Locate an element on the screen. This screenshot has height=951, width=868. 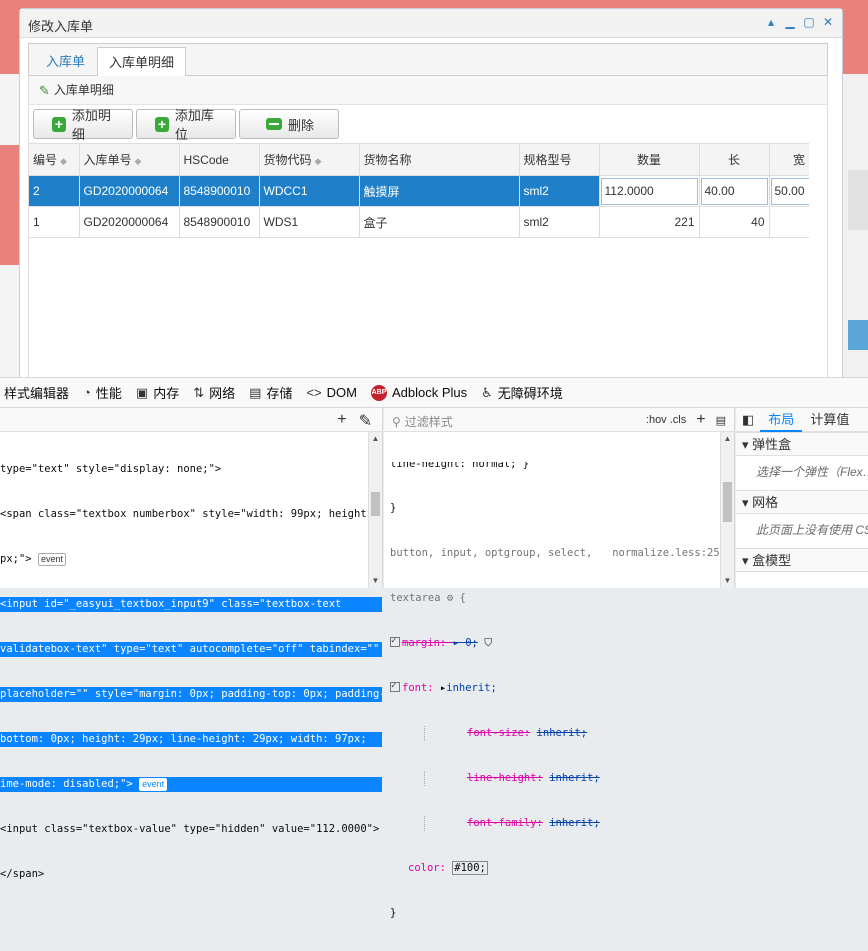
tab-inbound-order: 入库单 is located at coordinates (65, 62).